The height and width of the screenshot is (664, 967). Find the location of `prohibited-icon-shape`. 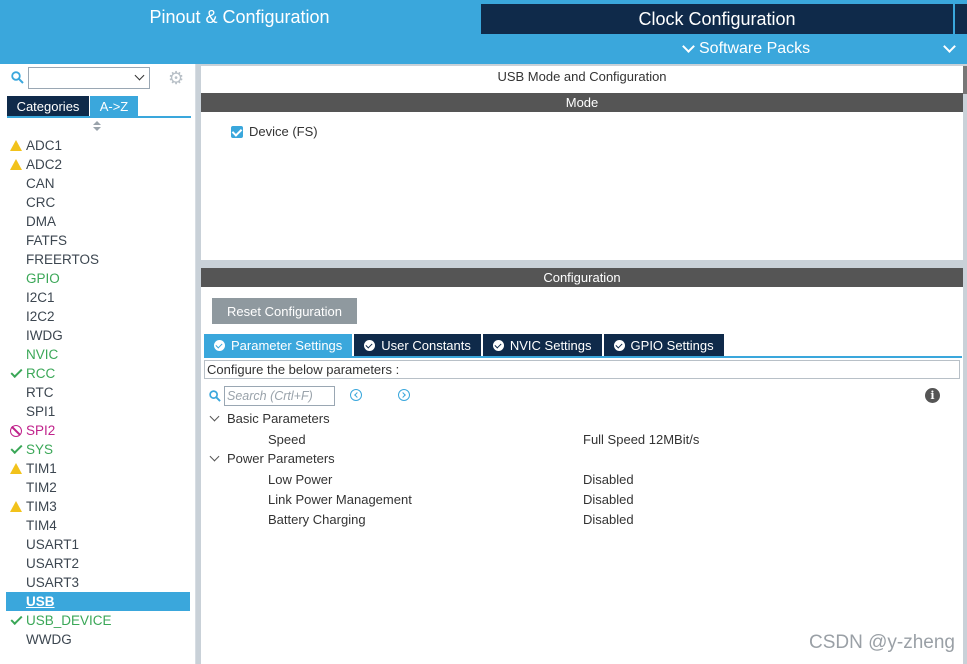

prohibited-icon-shape is located at coordinates (16, 430).